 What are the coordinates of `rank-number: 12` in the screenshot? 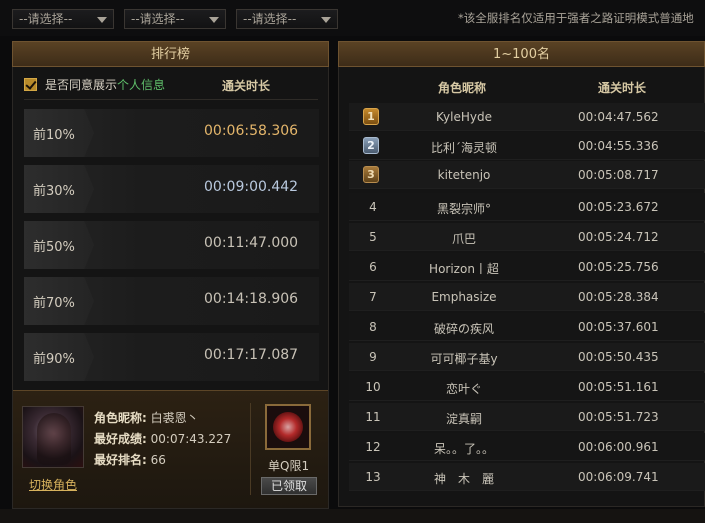 It's located at (373, 447).